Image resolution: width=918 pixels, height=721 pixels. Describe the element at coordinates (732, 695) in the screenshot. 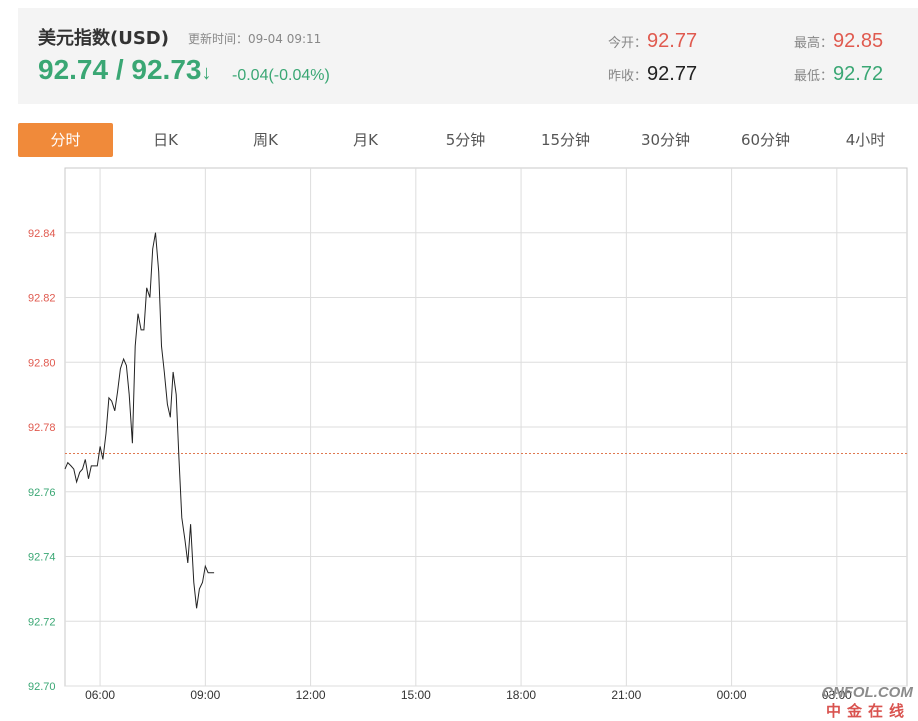

I see `x-tick-label: 00:00` at that location.